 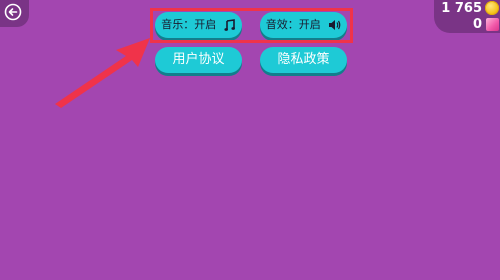 I want to click on gem-icon, so click(x=492, y=24).